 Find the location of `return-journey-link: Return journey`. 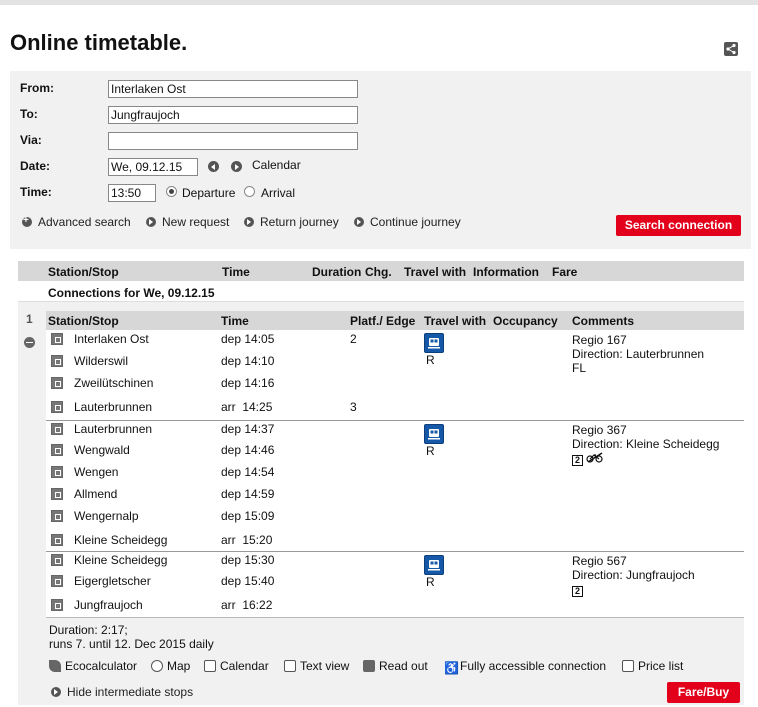

return-journey-link: Return journey is located at coordinates (291, 222).